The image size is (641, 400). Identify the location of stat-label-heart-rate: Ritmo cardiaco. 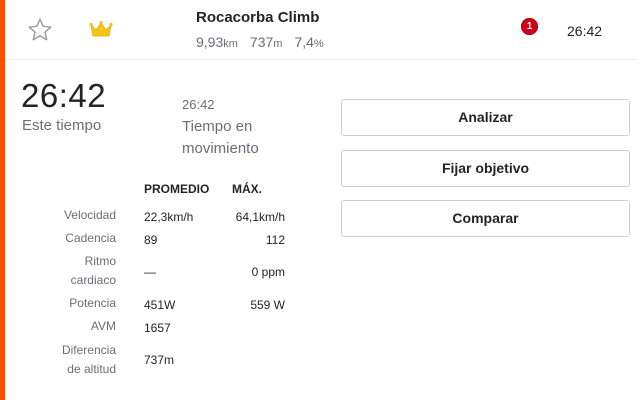
(93, 270).